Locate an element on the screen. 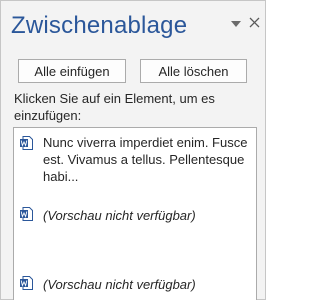 The width and height of the screenshot is (320, 300). pane-title: Zwischenablage is located at coordinates (99, 25).